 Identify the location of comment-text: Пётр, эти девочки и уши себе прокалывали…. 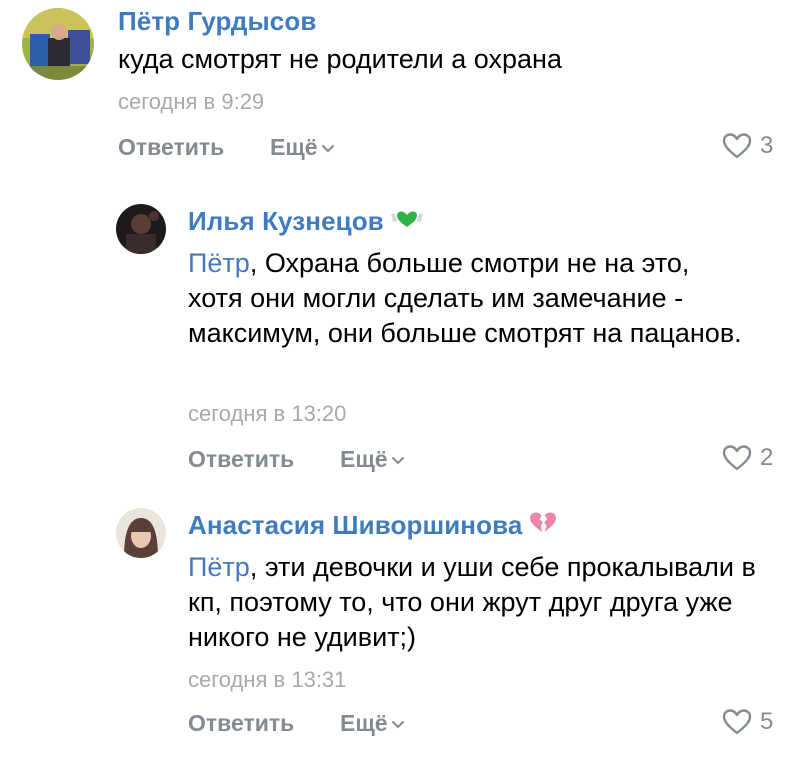
(488, 602).